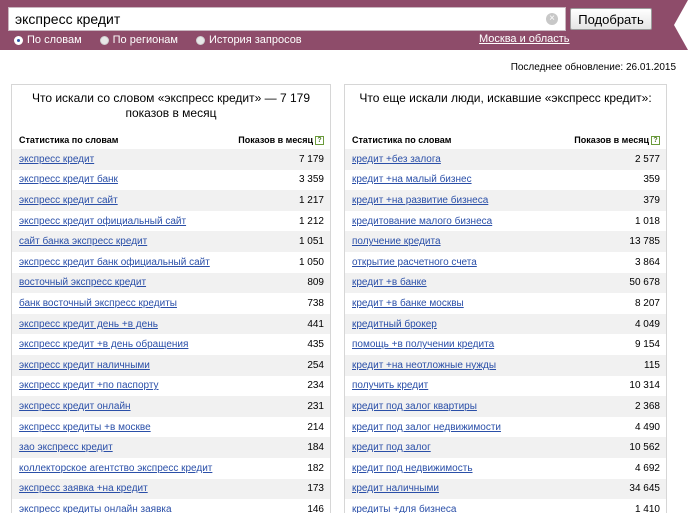  I want to click on shows-count: 254, so click(315, 365).